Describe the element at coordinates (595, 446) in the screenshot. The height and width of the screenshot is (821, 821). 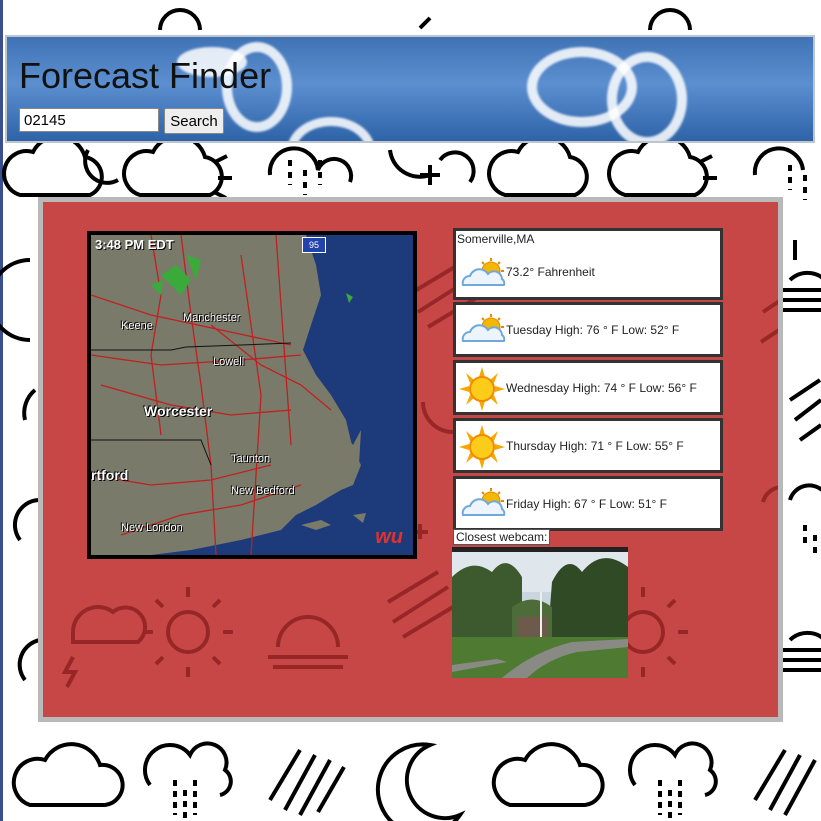
I see `forecast-text: Thursday High: 71 ° F Low: 55° F` at that location.